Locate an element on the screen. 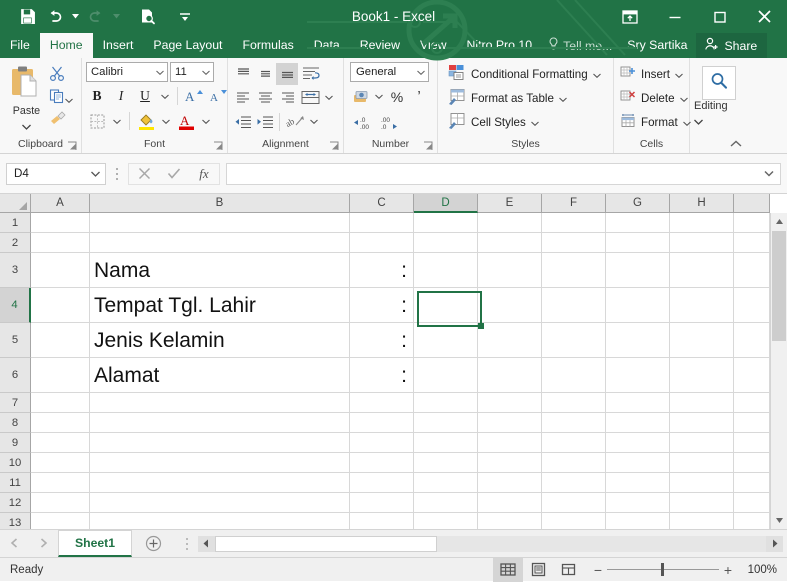 The width and height of the screenshot is (787, 582). scroll-right-icon is located at coordinates (774, 543).